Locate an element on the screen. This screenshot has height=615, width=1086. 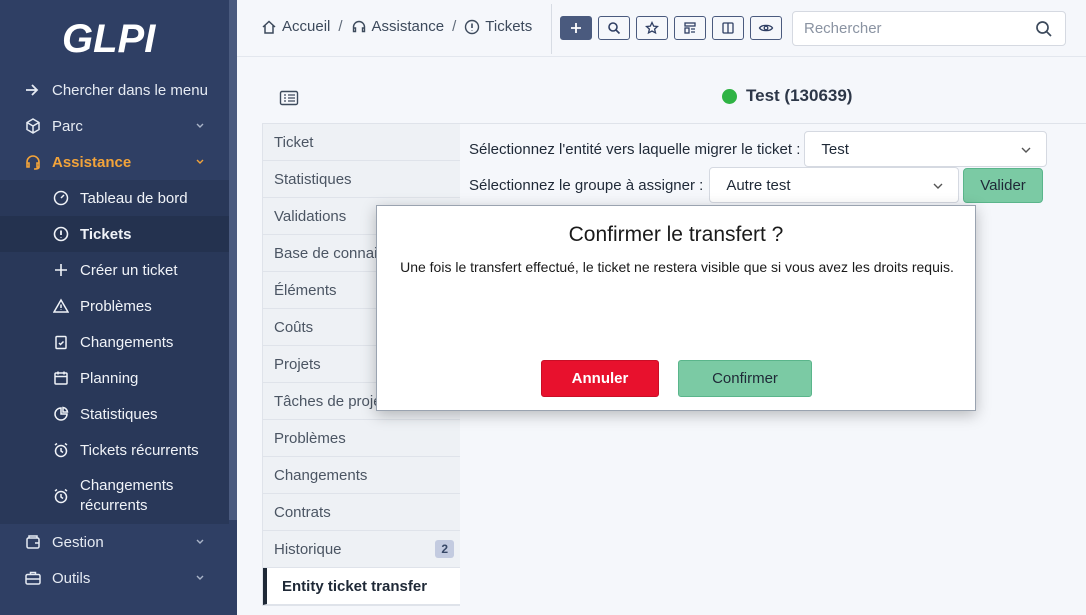
tab-label: Coûts is located at coordinates (294, 327).